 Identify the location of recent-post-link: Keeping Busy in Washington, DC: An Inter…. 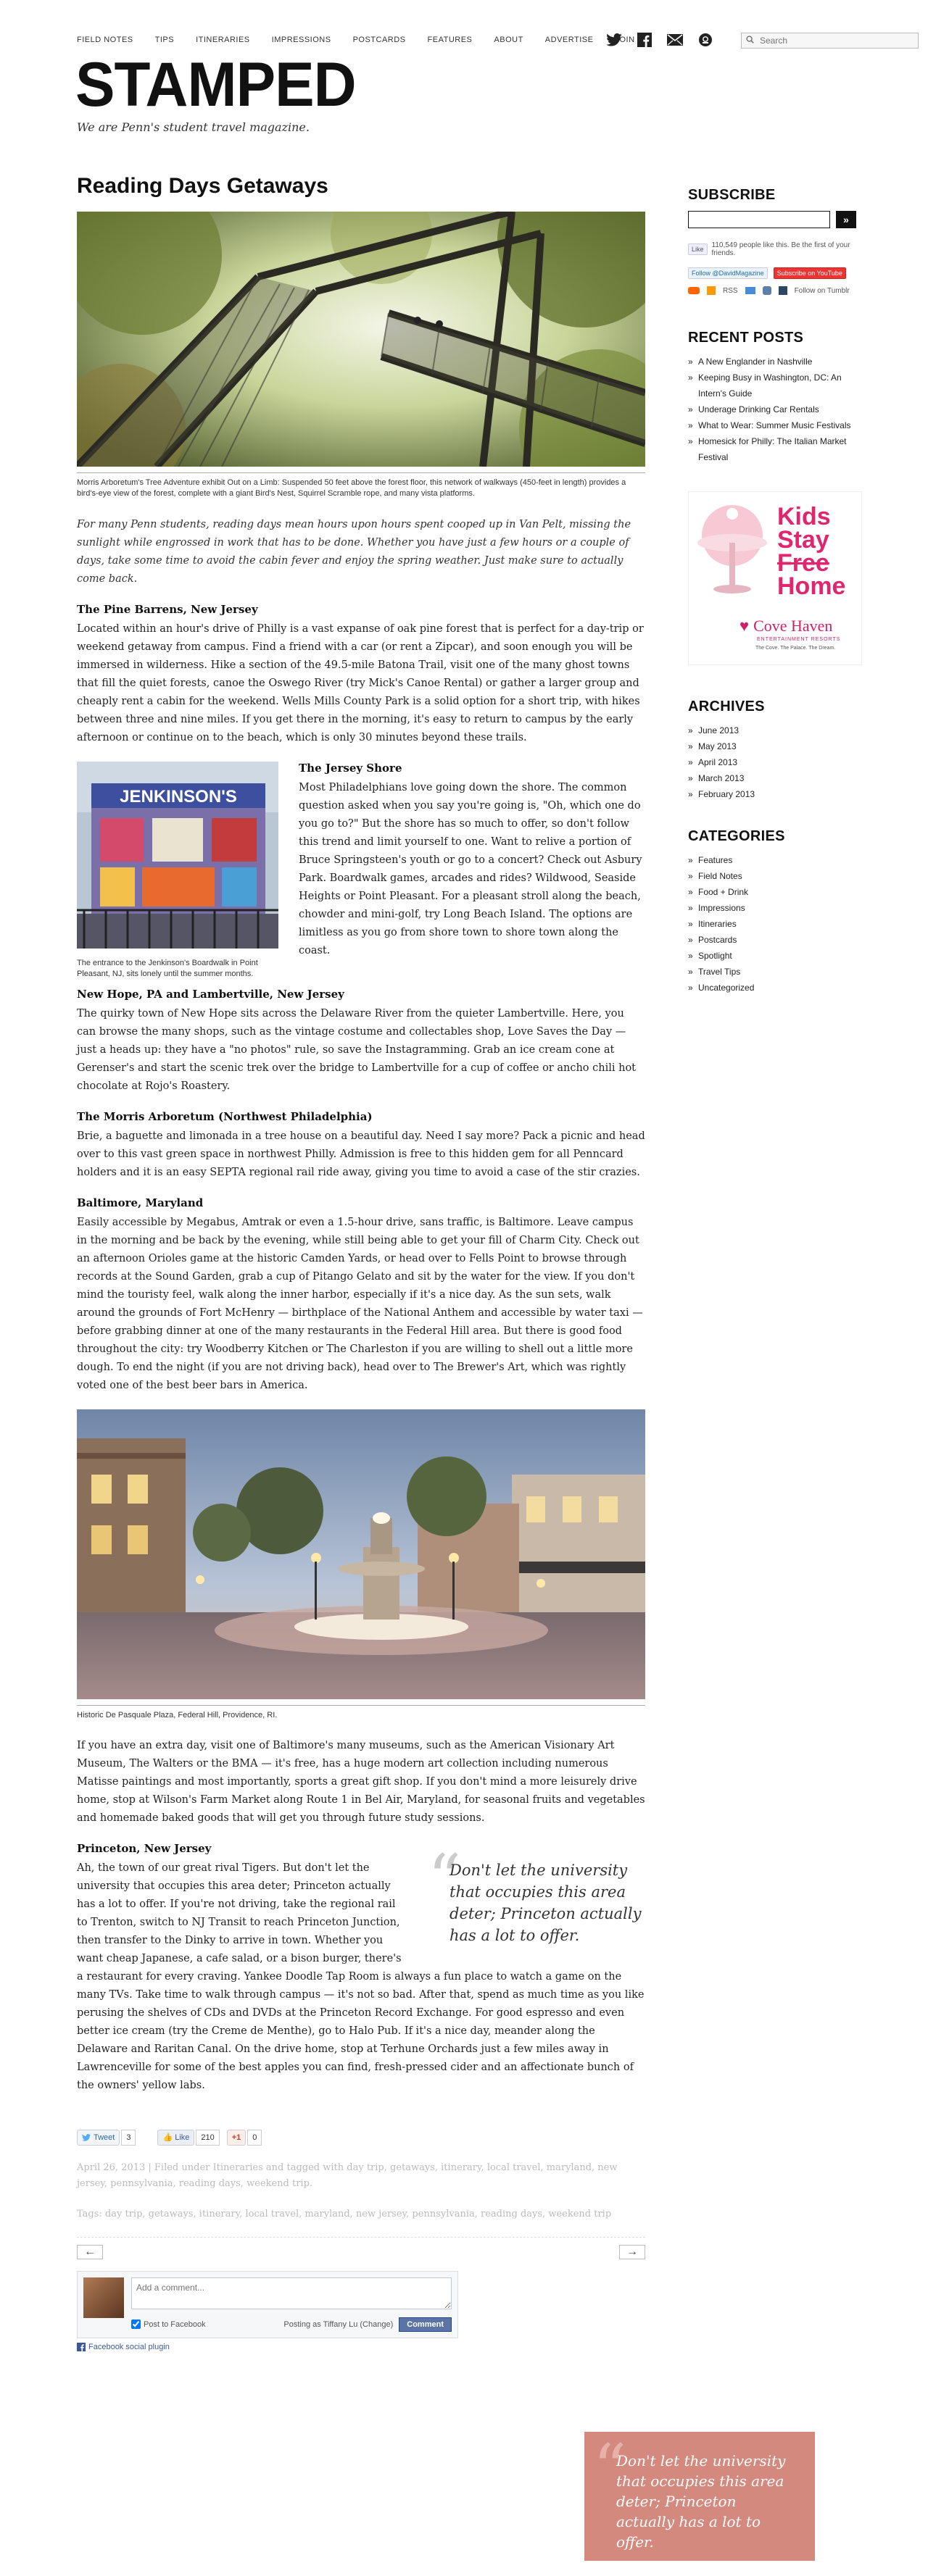
(775, 385).